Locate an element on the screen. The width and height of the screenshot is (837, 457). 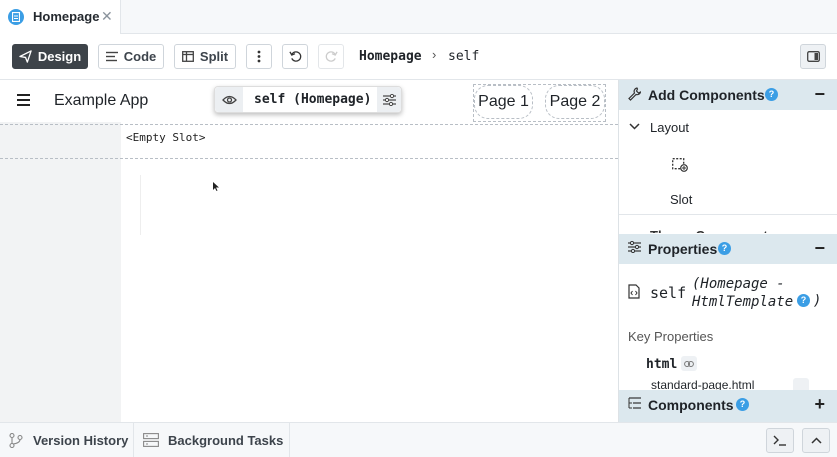
component-type: (Homepage - HtmlTemplate is located at coordinates (743, 293).